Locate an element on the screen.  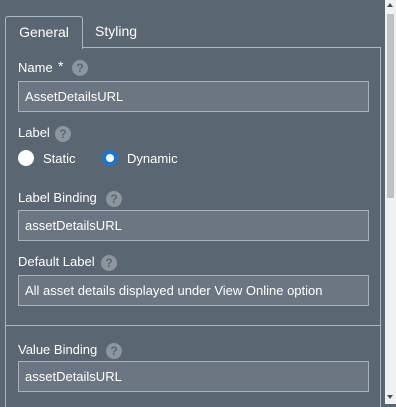
radio-static-label: Static is located at coordinates (59, 158).